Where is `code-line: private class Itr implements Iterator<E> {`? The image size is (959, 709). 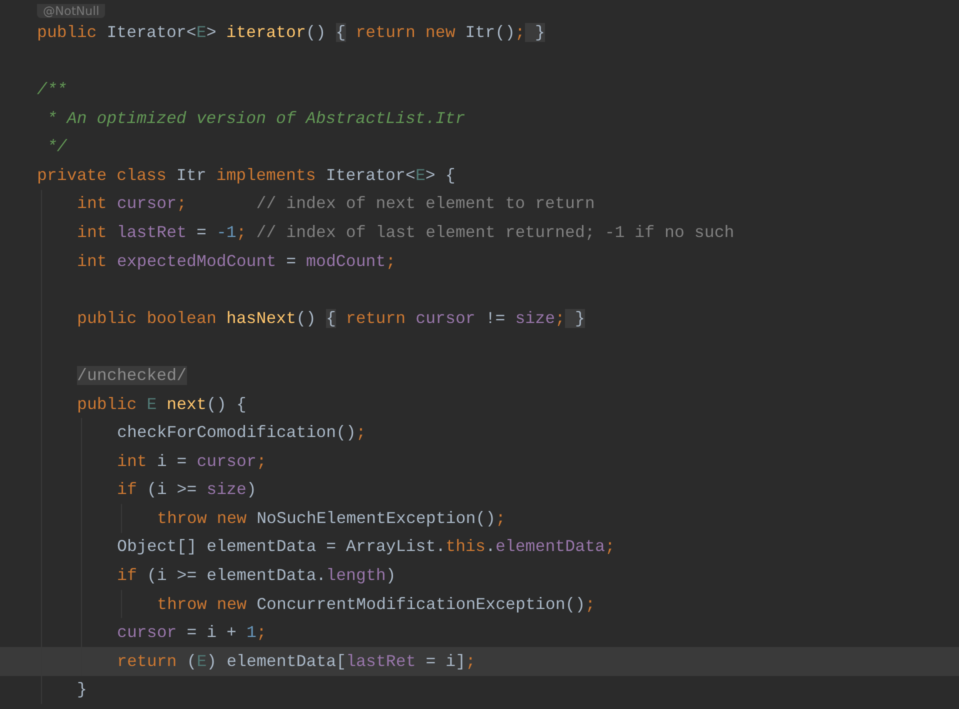
code-line: private class Itr implements Iterator<E> { is located at coordinates (246, 175).